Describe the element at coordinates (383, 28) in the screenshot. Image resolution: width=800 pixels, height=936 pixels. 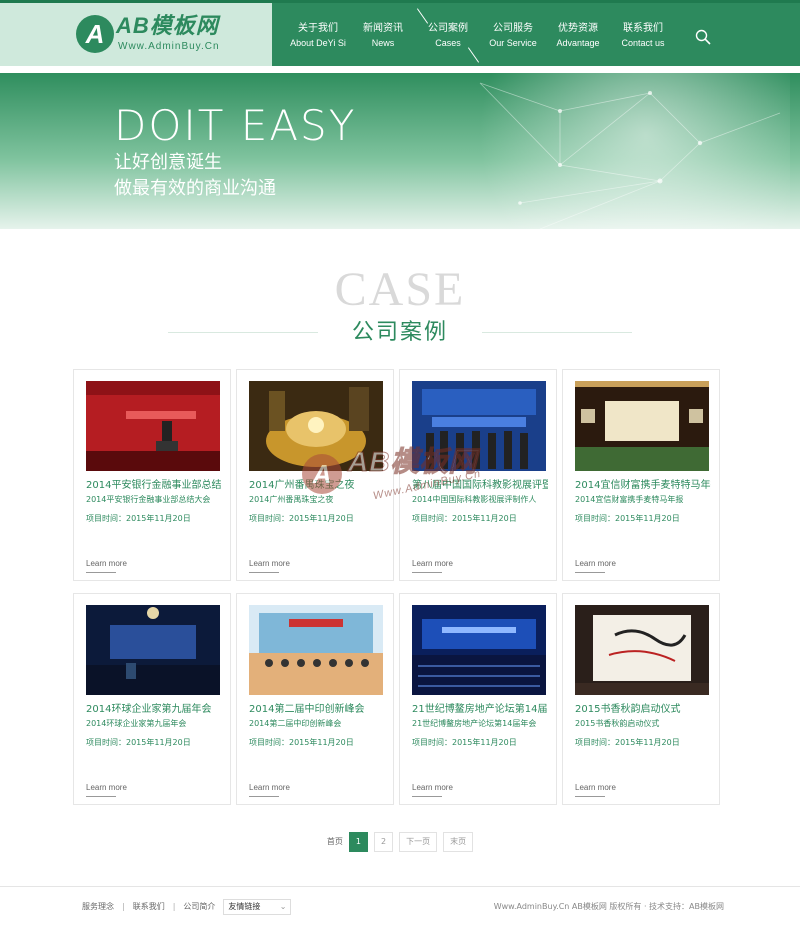
I see `nav-item-label-cn: 新闻资讯` at that location.